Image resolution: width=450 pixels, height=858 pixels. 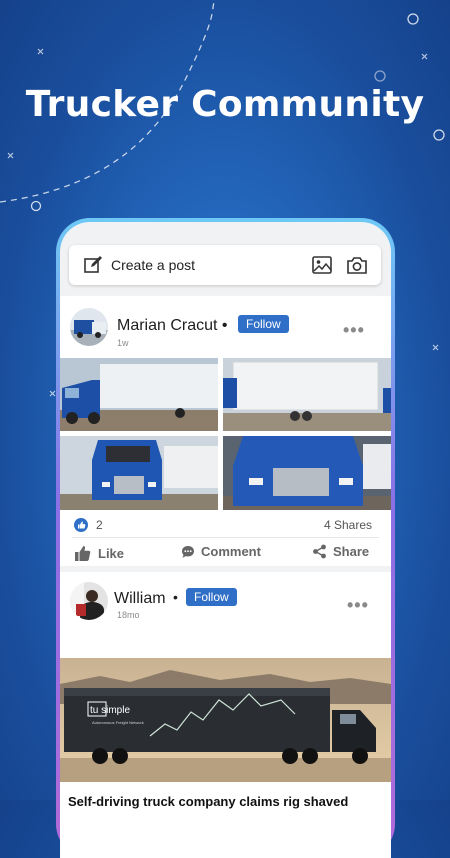 I want to click on comment-icon, so click(x=188, y=551).